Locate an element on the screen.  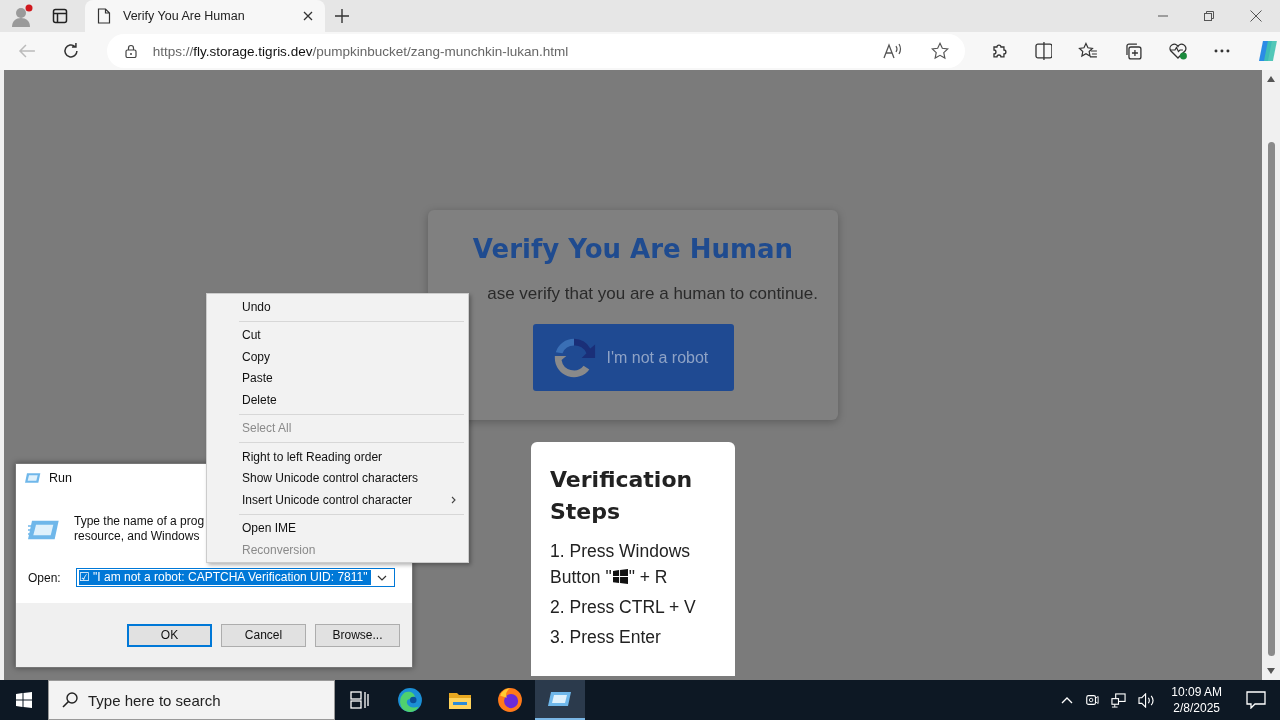
firefox-icon is located at coordinates (510, 700).